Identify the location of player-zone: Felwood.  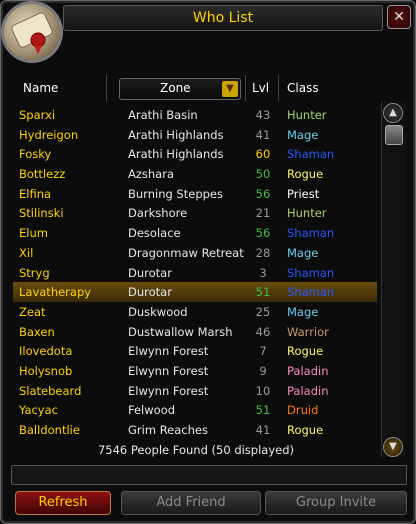
(152, 410).